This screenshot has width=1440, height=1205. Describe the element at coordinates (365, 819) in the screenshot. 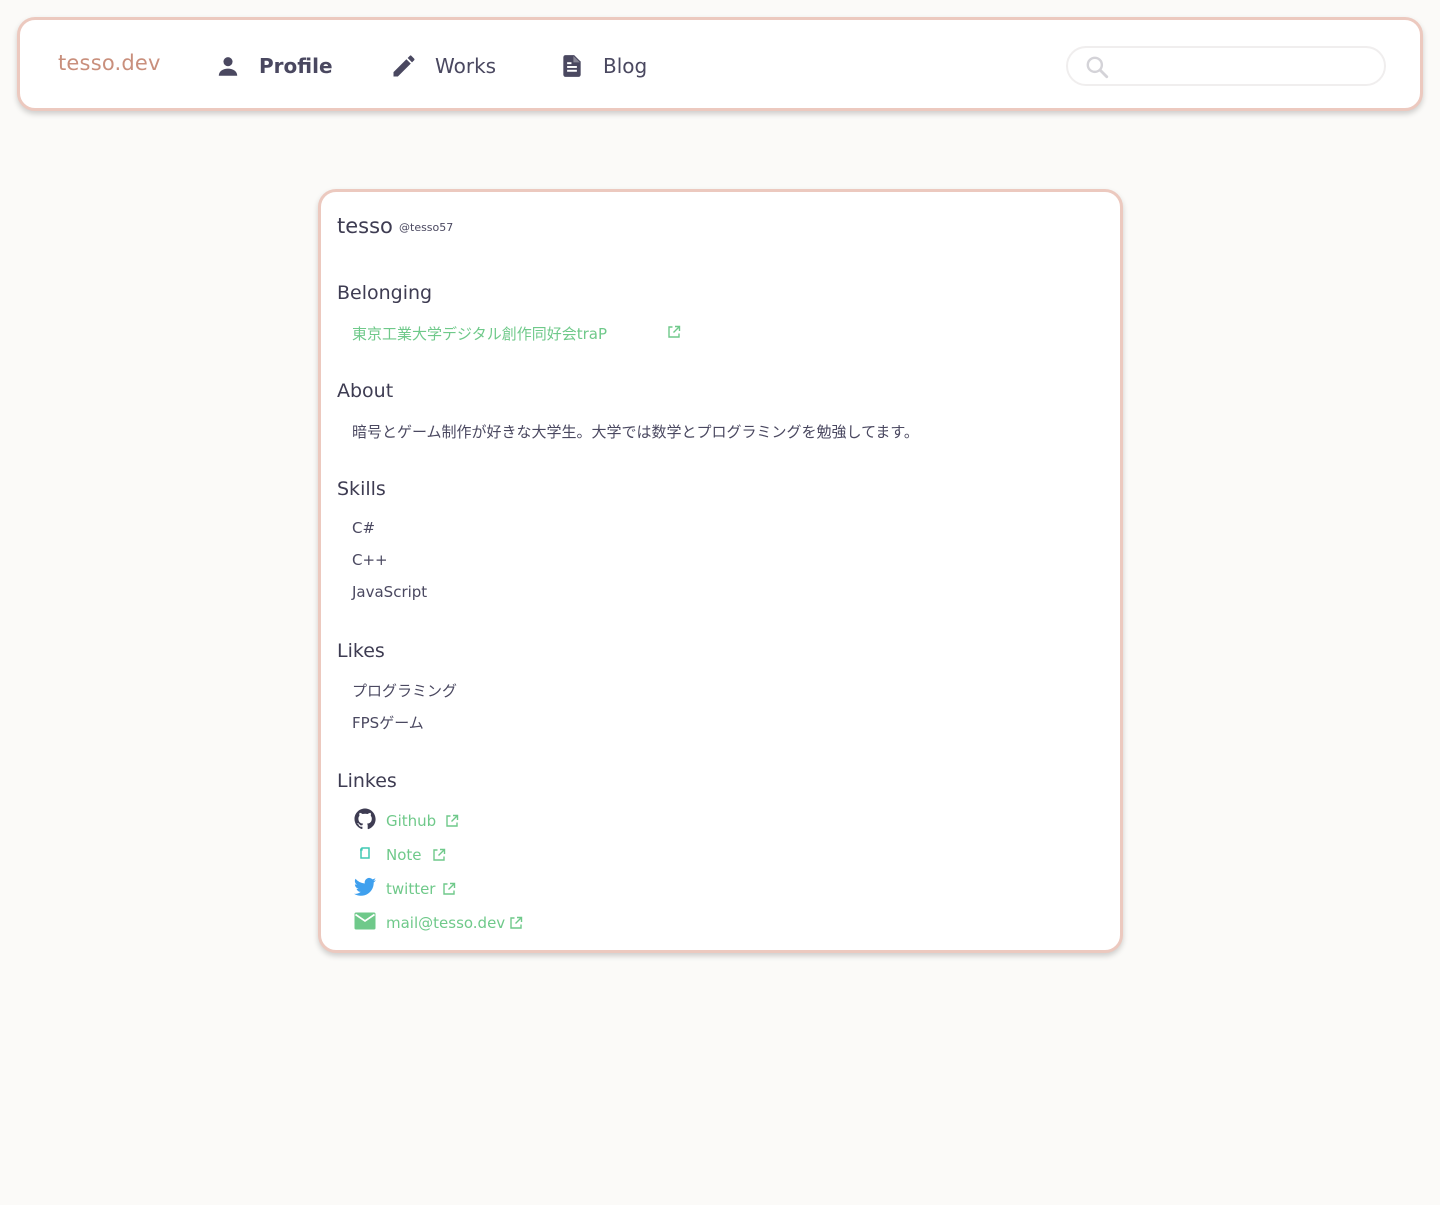

I see `github-icon` at that location.